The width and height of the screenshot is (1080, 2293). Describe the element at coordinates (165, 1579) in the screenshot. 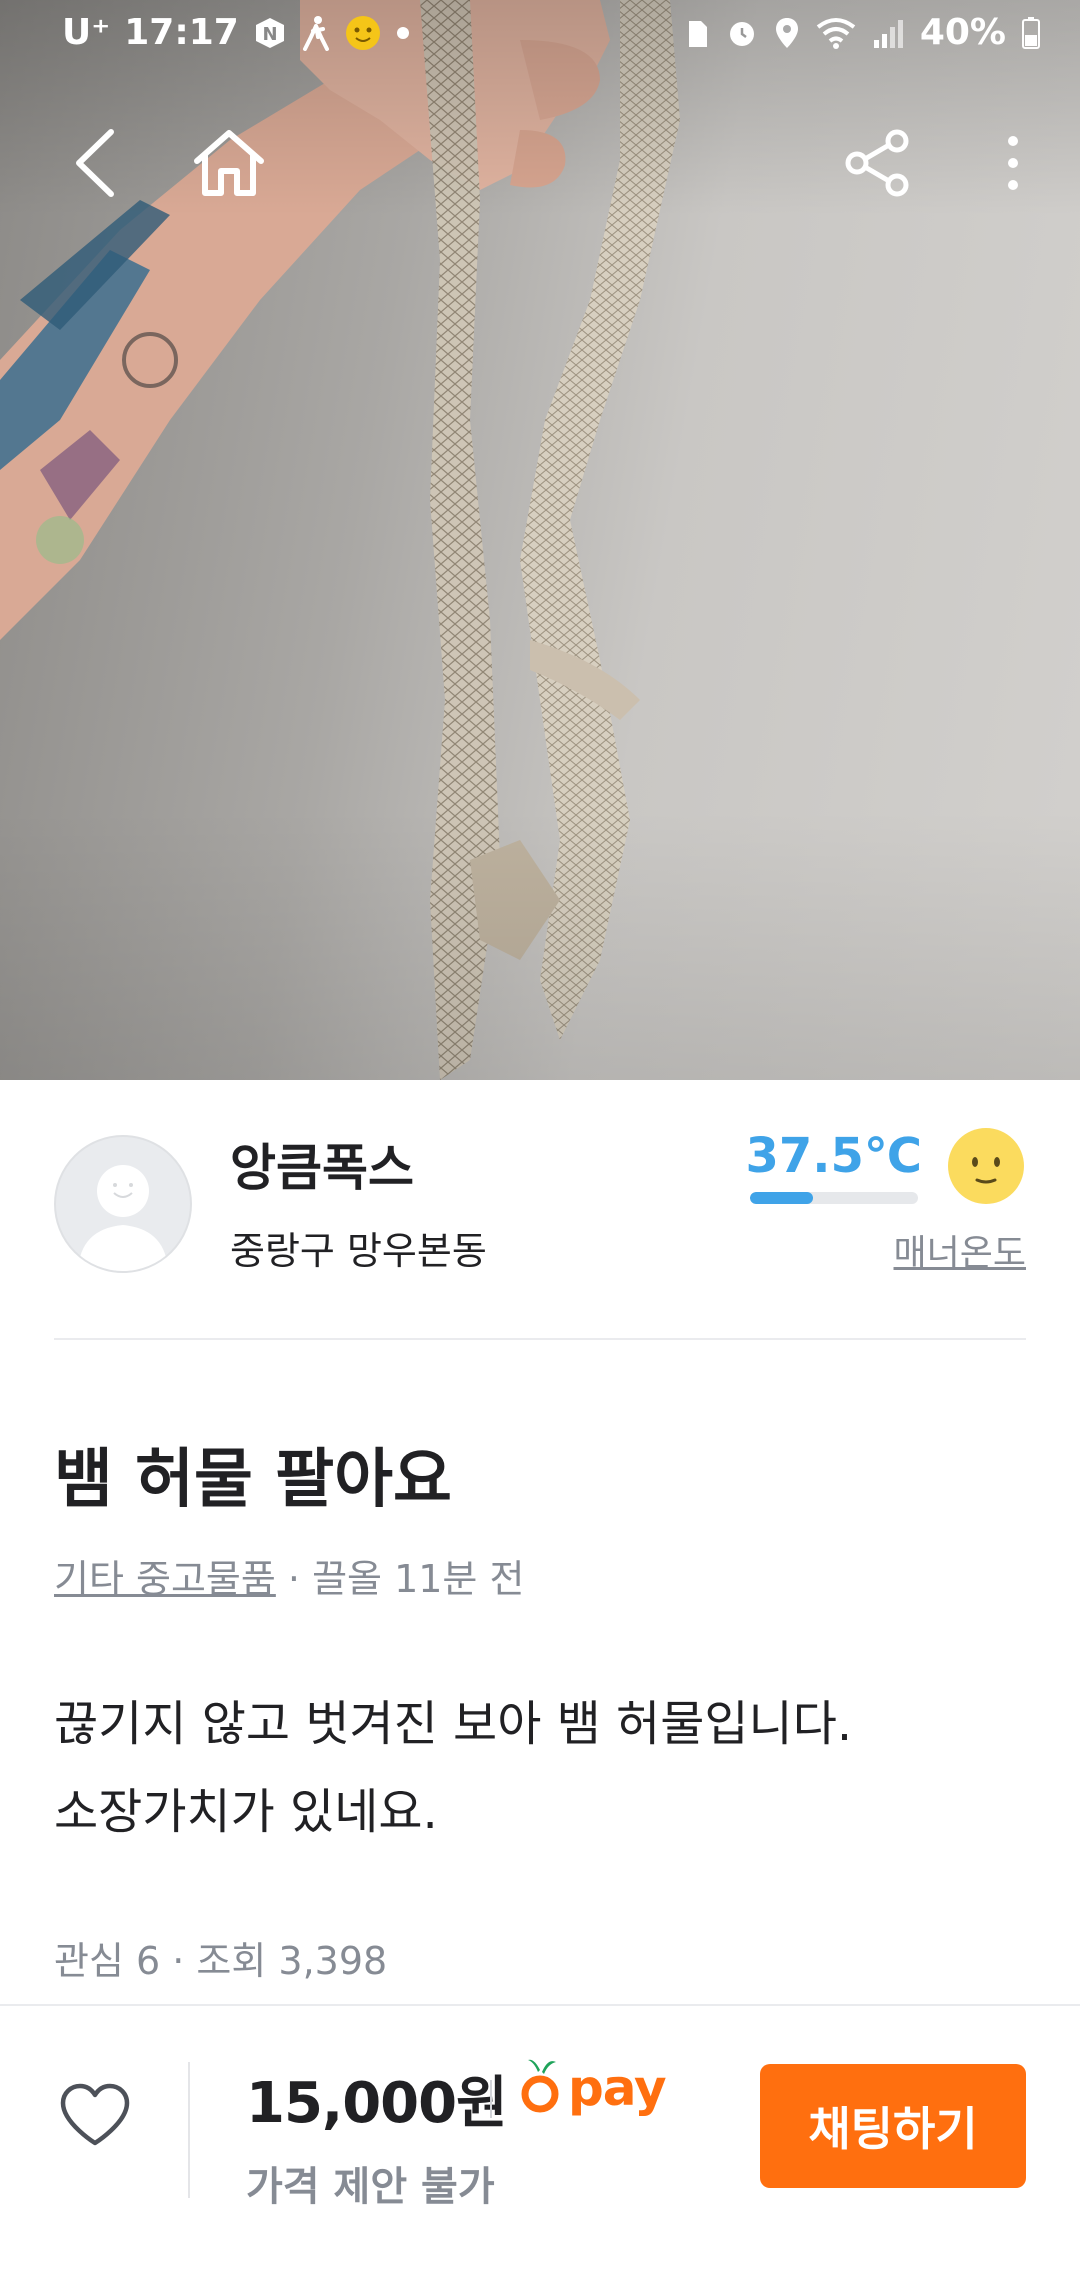

I see `category-link: 기타 중고물품` at that location.